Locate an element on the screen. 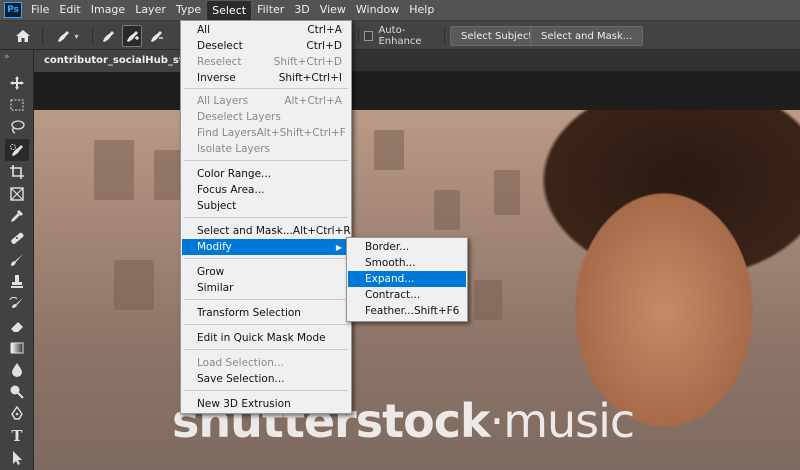  select-menu-item-similar: Similar is located at coordinates (266, 288).